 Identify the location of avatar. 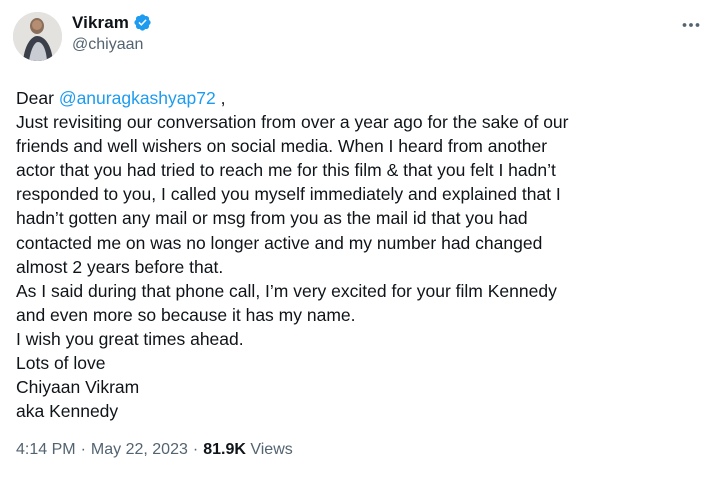
(37, 36).